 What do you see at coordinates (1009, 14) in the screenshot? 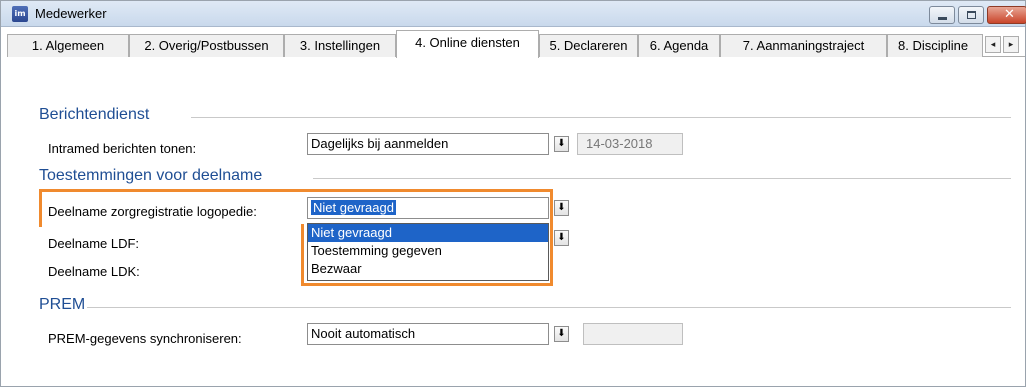
I see `close-icon: ✕` at bounding box center [1009, 14].